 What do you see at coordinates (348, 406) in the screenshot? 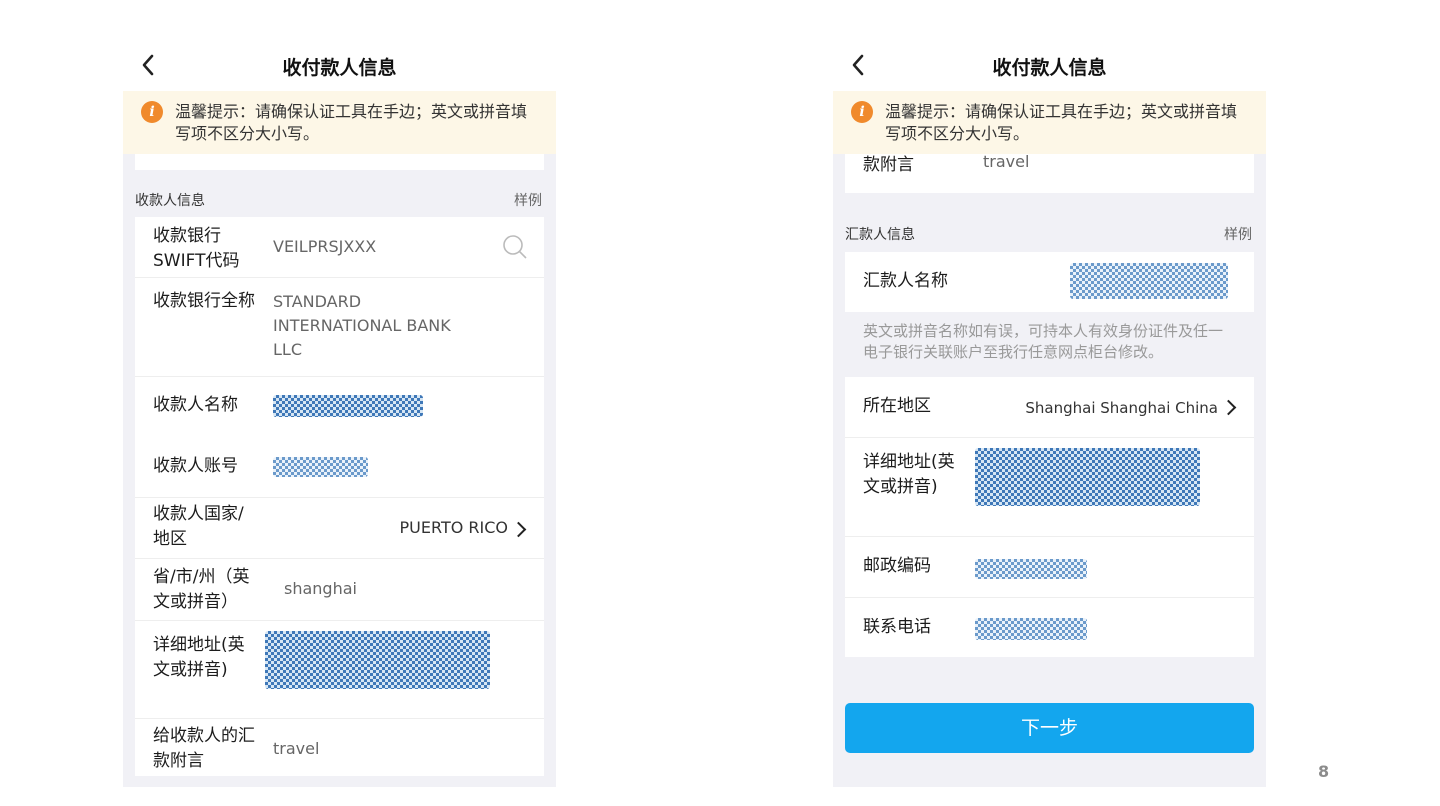
I see `payee-name-redacted` at bounding box center [348, 406].